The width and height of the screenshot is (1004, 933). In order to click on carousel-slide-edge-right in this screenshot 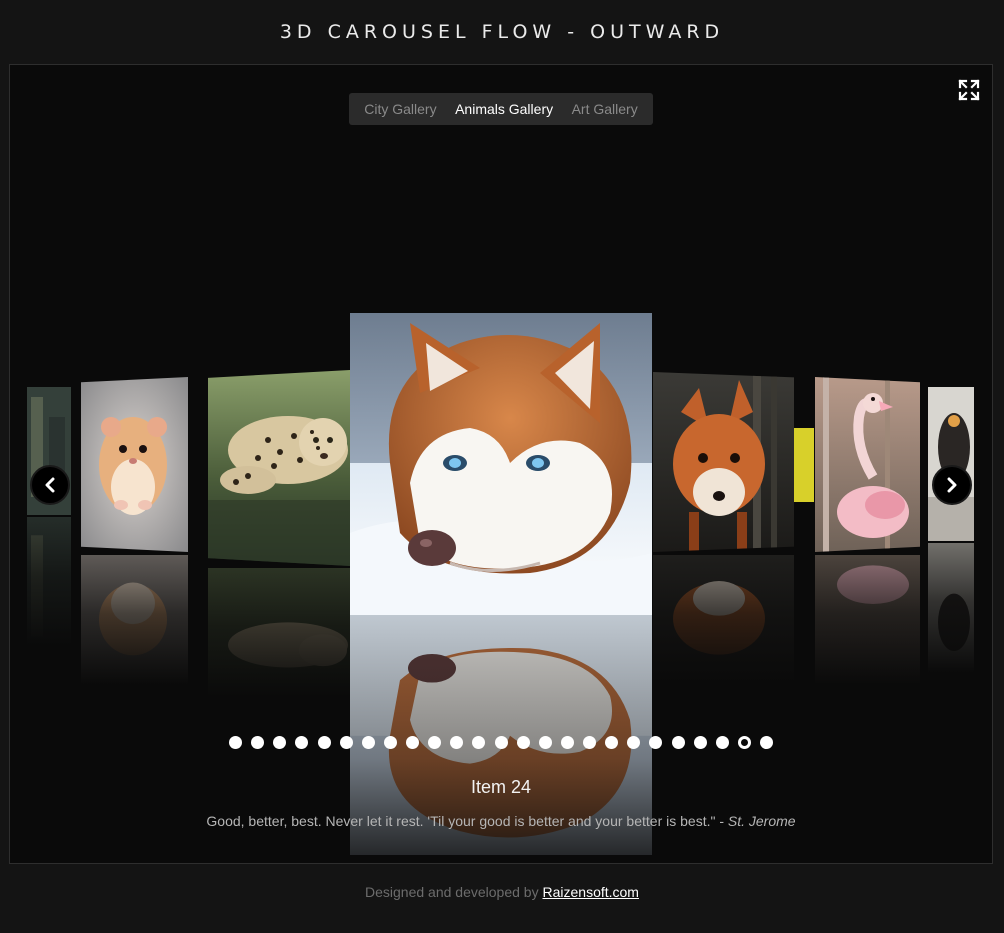, I will do `click(951, 464)`.